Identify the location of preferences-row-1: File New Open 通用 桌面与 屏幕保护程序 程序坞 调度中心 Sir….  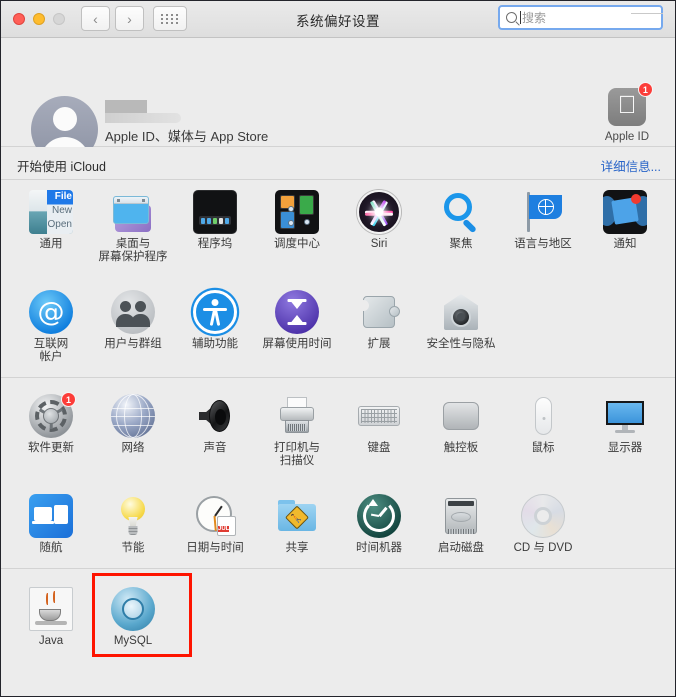
(338, 222).